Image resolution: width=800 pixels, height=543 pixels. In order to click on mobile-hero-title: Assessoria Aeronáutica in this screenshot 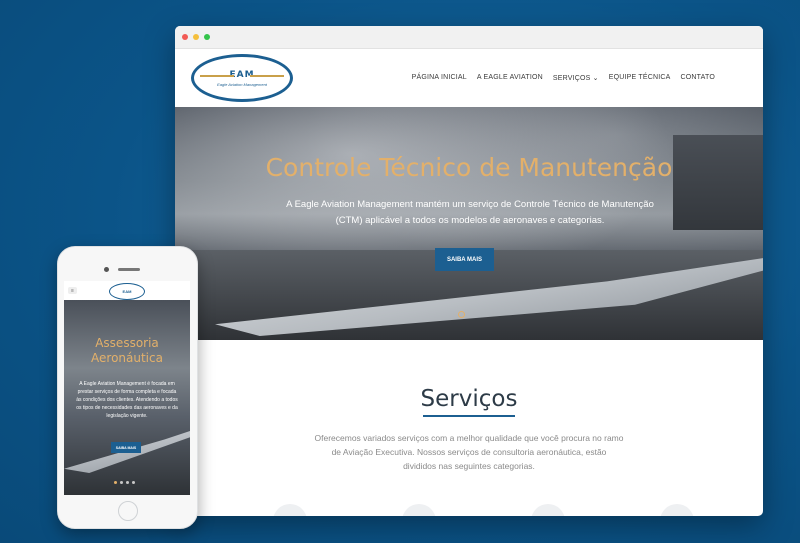, I will do `click(127, 350)`.